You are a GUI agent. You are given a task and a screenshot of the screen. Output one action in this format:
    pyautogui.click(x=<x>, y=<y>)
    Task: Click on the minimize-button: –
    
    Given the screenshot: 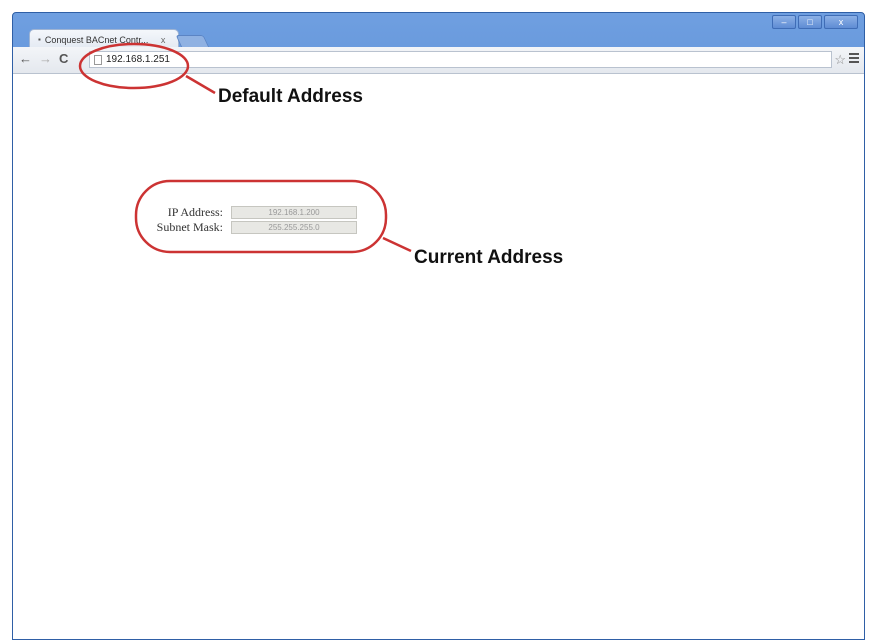 What is the action you would take?
    pyautogui.click(x=784, y=22)
    